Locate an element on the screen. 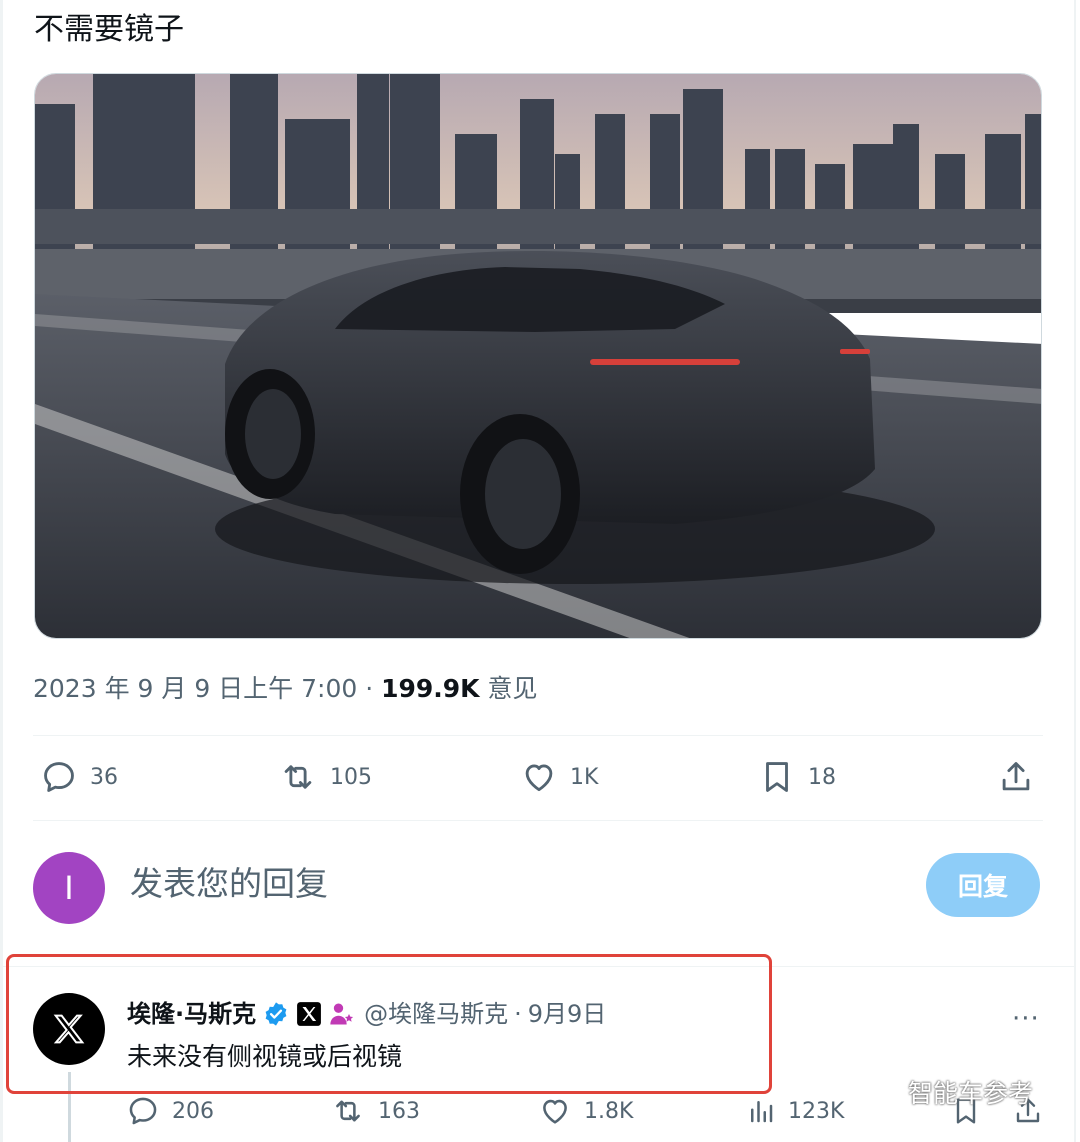 Image resolution: width=1080 pixels, height=1142 pixels. reply-retweet-count: 163 is located at coordinates (399, 1111).